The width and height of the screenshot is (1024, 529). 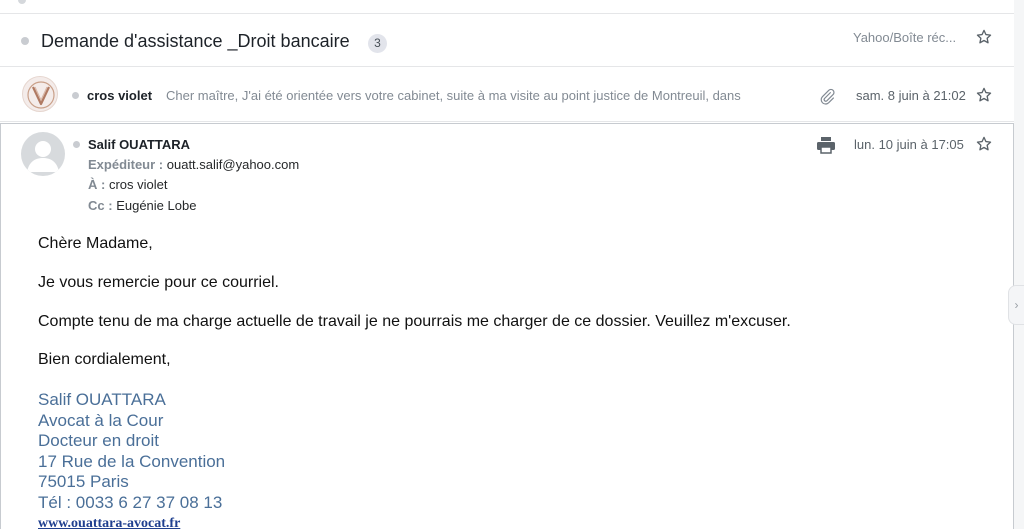 I want to click on thread-subject: Demande d'assistance _Droit bancaire, so click(x=195, y=41).